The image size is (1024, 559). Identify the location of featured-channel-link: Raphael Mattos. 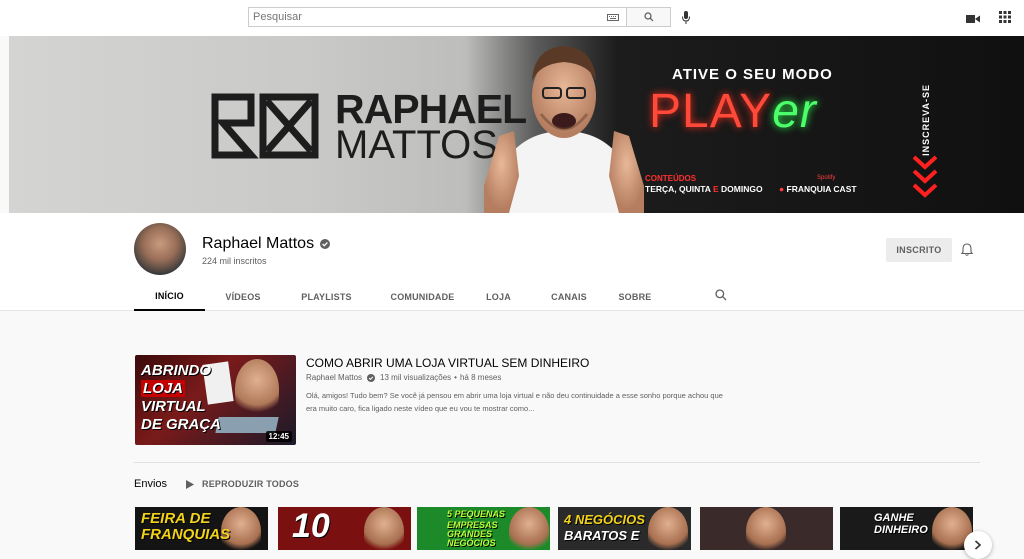
(334, 377).